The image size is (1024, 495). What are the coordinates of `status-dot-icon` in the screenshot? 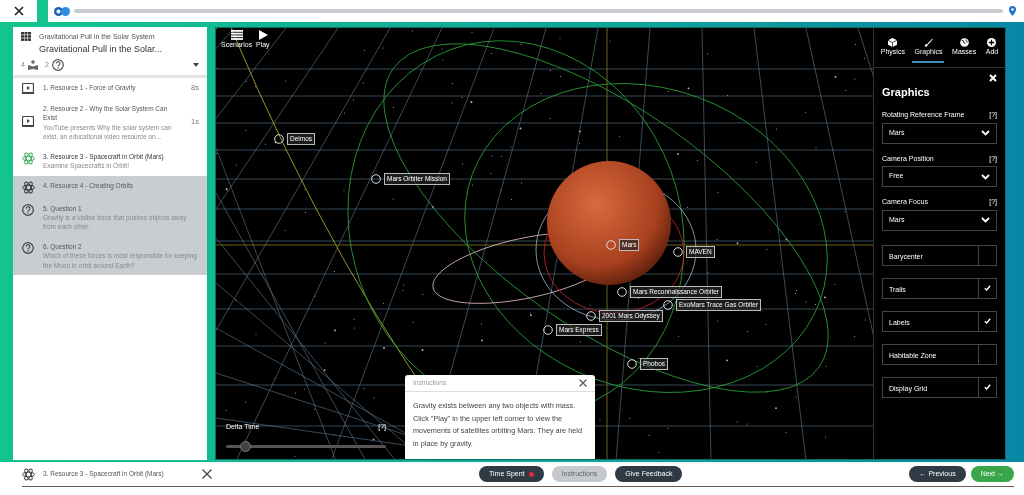 It's located at (531, 474).